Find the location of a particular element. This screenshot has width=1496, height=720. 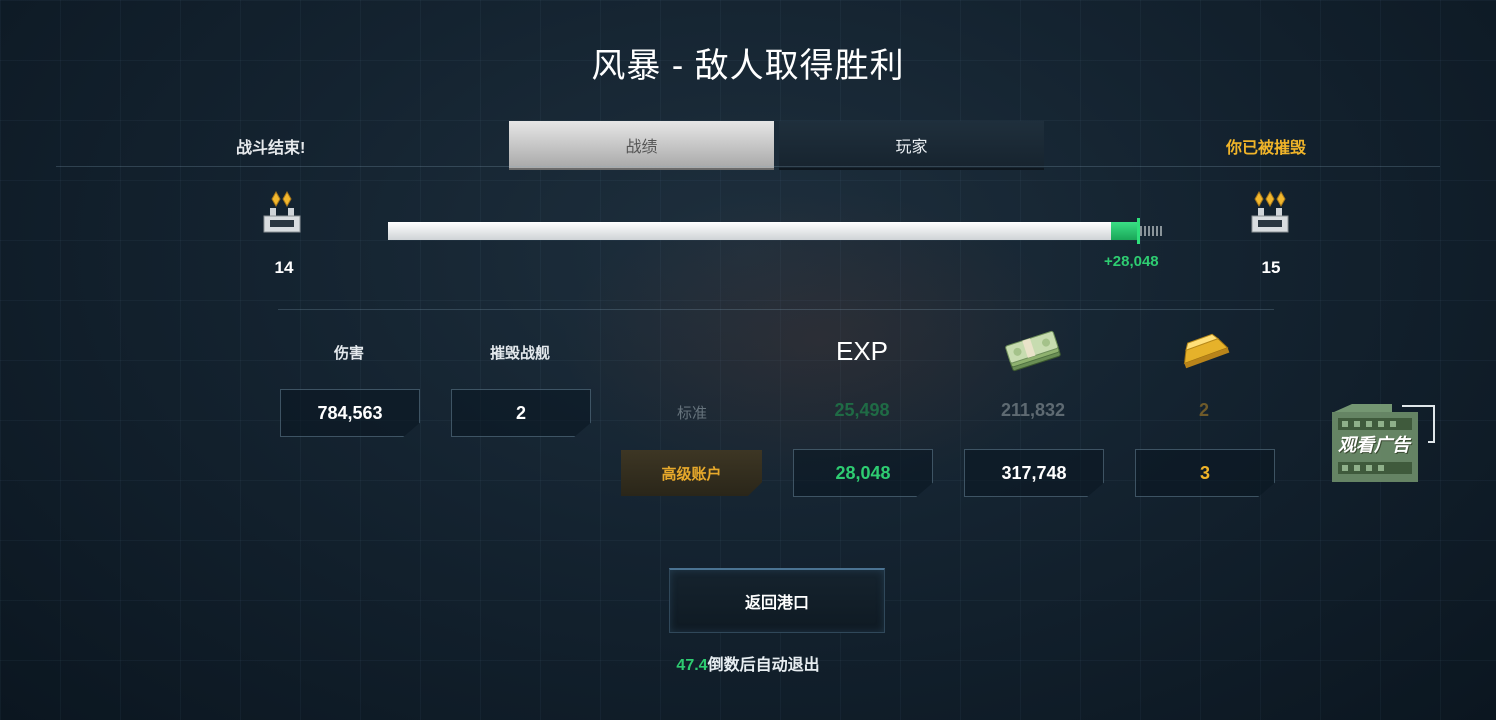

divider-top is located at coordinates (748, 166).